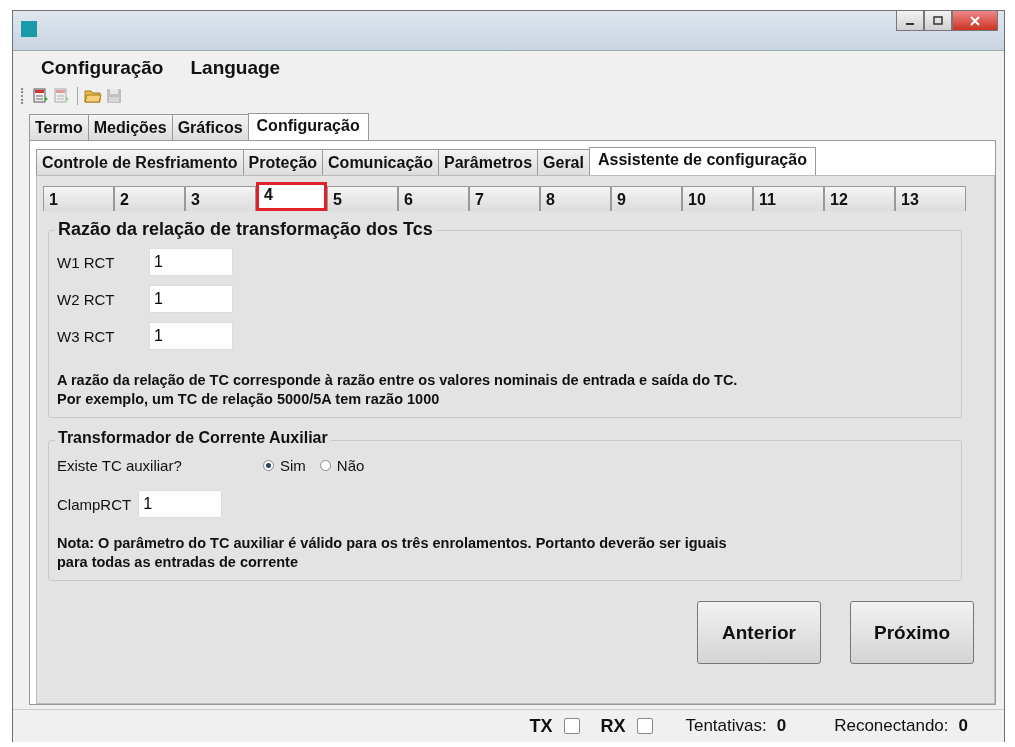 This screenshot has width=1015, height=747. Describe the element at coordinates (86, 299) in the screenshot. I see `field-label: W2 RCT` at that location.